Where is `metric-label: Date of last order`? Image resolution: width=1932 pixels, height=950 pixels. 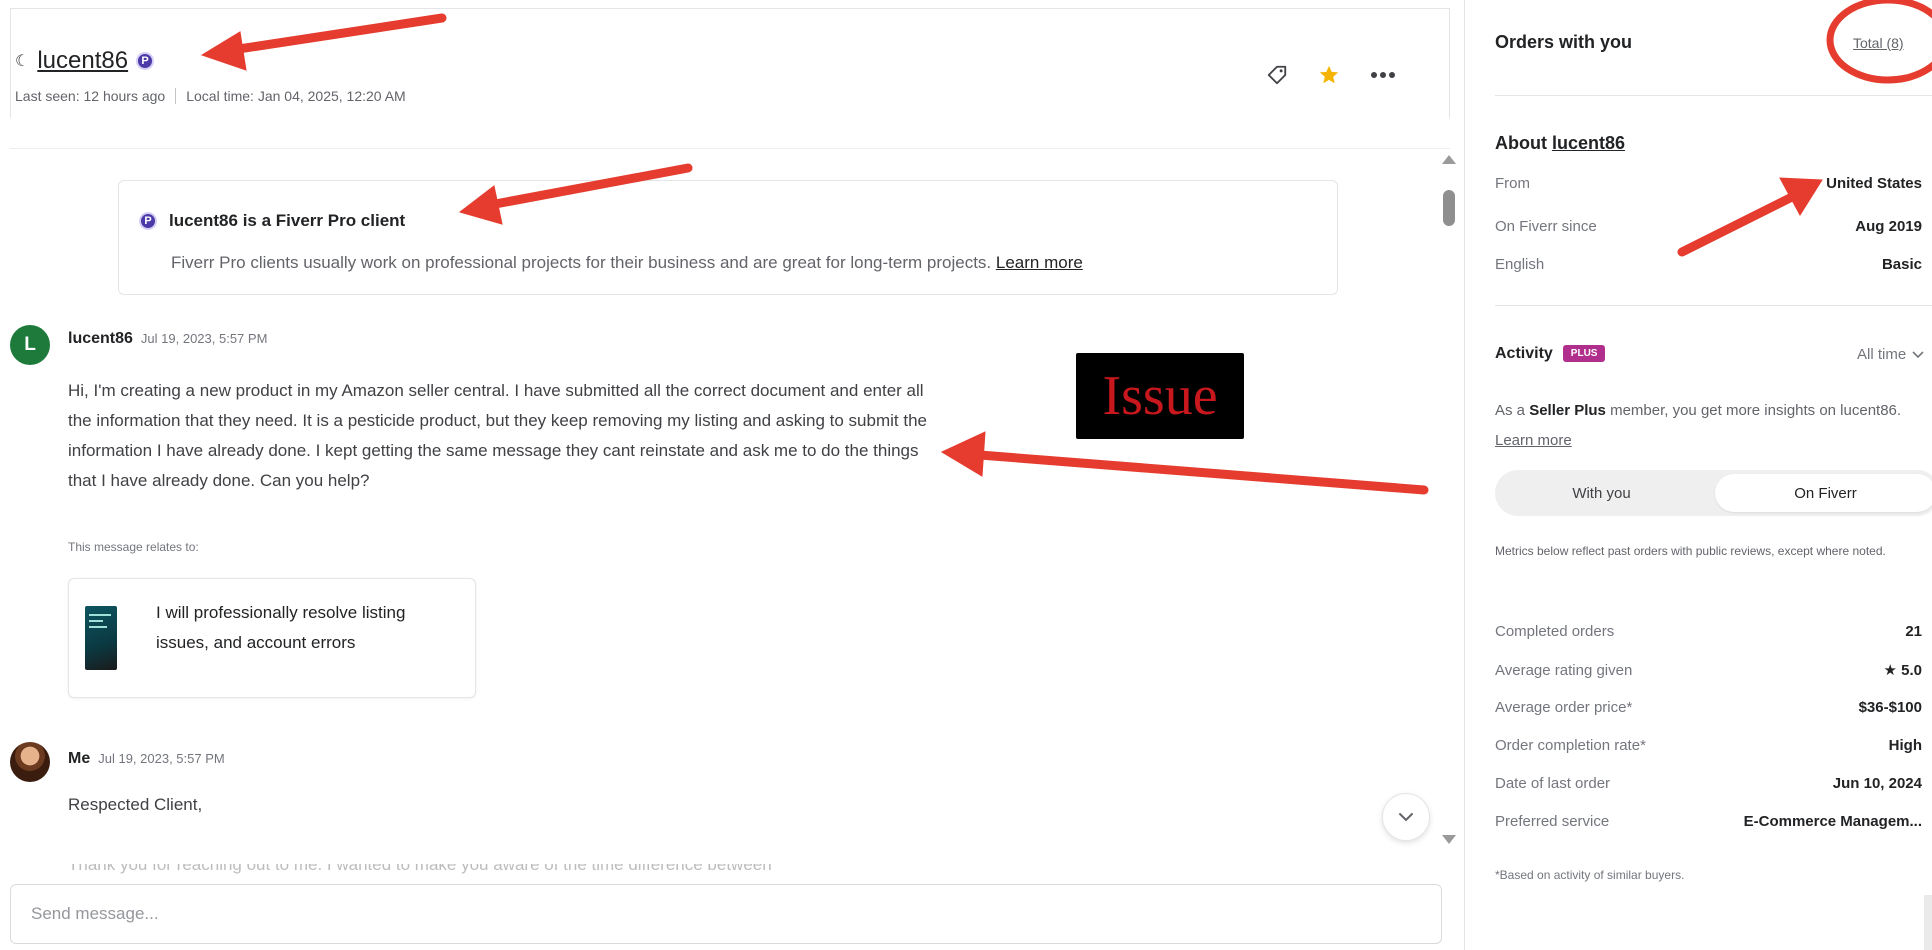 metric-label: Date of last order is located at coordinates (1553, 783).